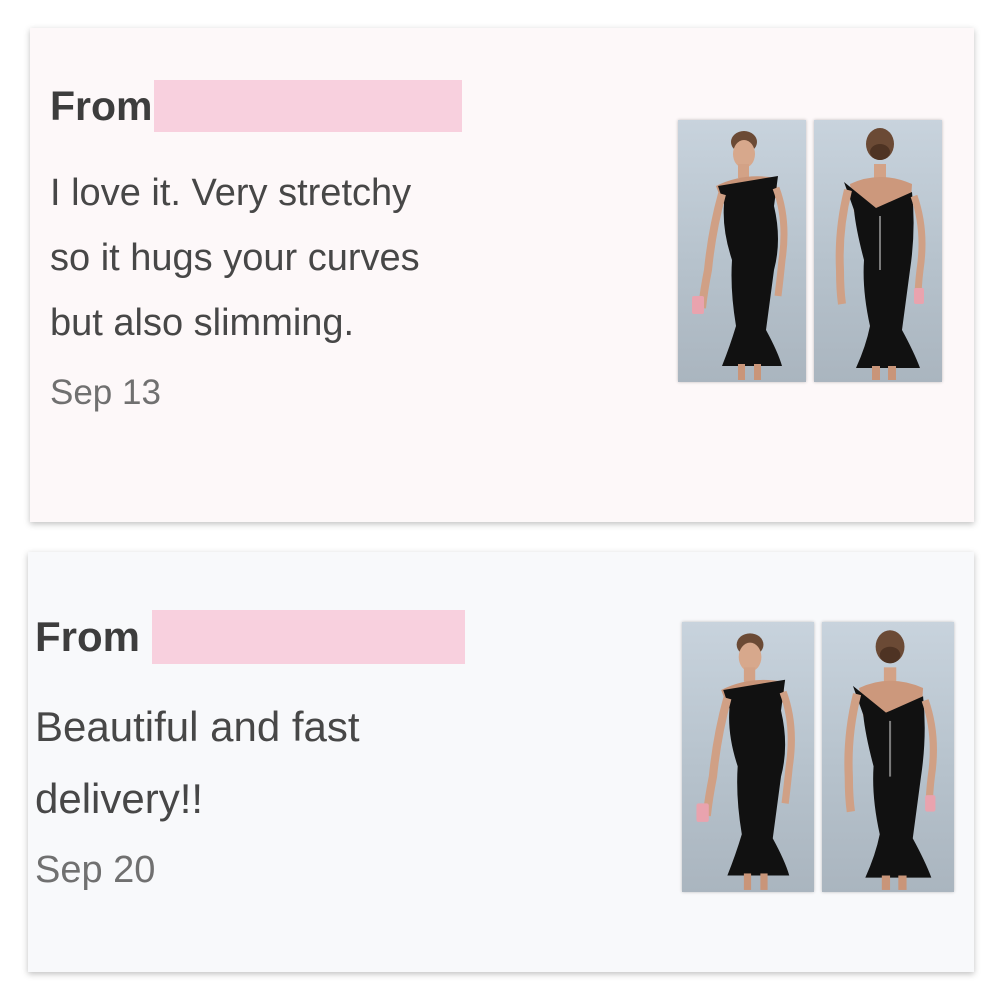 The image size is (1000, 1000). What do you see at coordinates (95, 870) in the screenshot?
I see `review-date: Sep 20` at bounding box center [95, 870].